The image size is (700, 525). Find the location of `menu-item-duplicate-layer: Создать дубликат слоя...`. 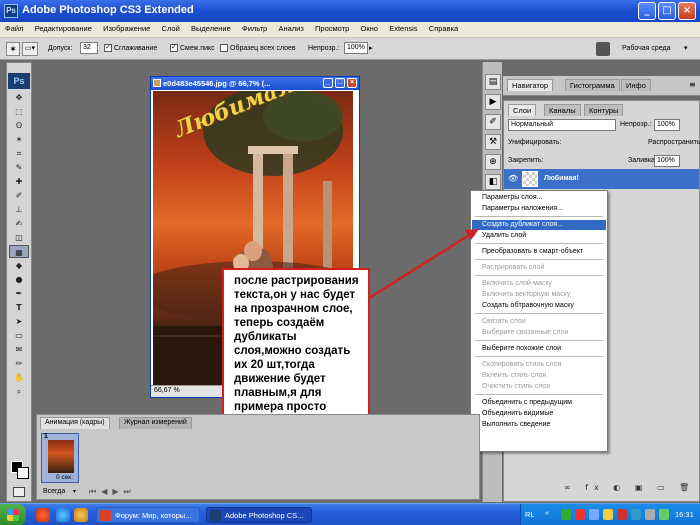

menu-item-duplicate-layer: Создать дубликат слоя... is located at coordinates (539, 225).